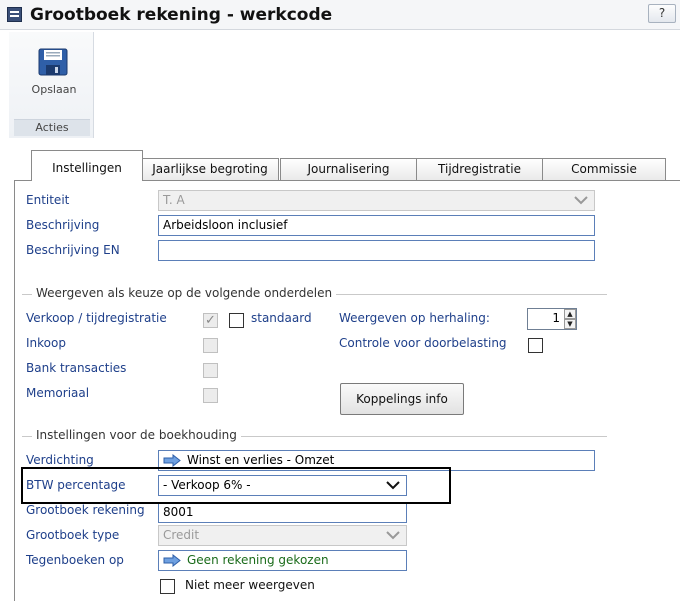 The image size is (680, 601). What do you see at coordinates (556, 318) in the screenshot?
I see `herhaling-value: 1` at bounding box center [556, 318].